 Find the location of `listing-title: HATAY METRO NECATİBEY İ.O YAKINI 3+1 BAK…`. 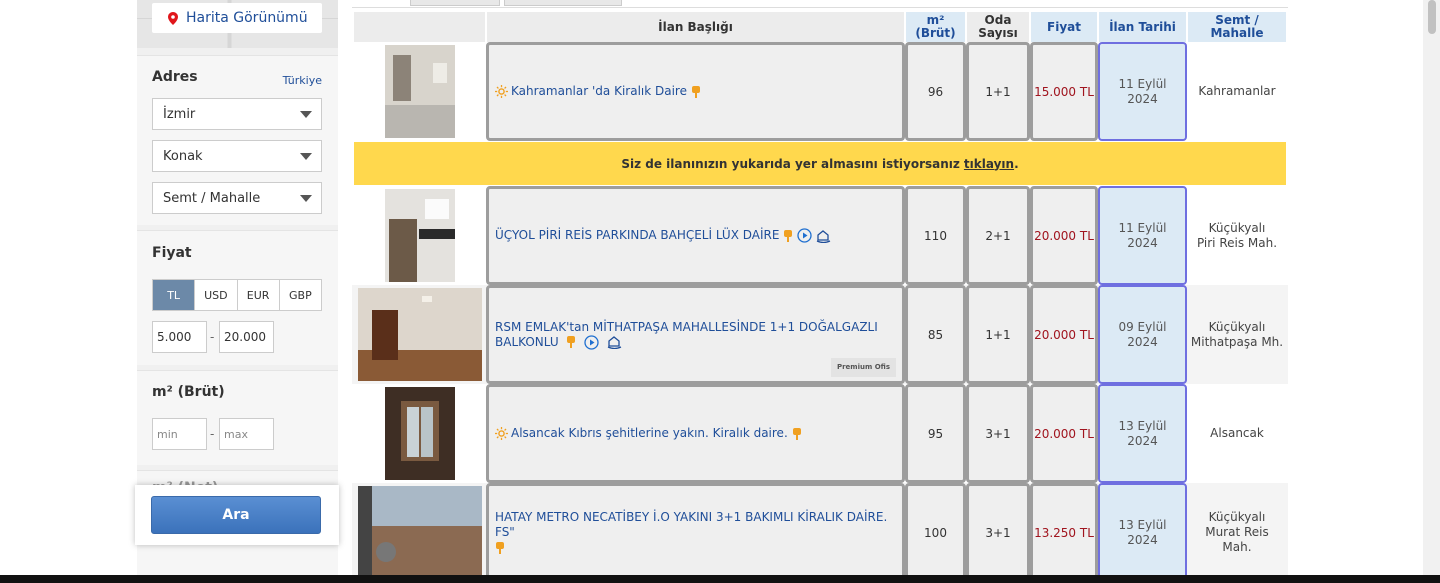

listing-title: HATAY METRO NECATİBEY İ.O YAKINI 3+1 BAK… is located at coordinates (691, 524).